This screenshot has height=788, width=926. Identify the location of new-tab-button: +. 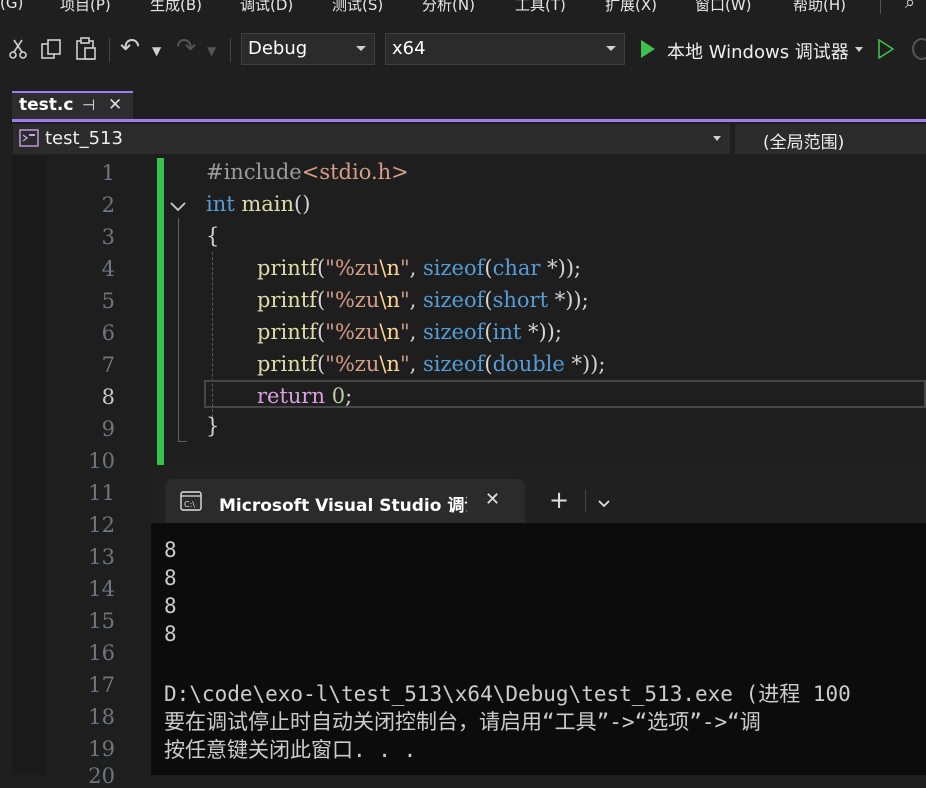
(559, 500).